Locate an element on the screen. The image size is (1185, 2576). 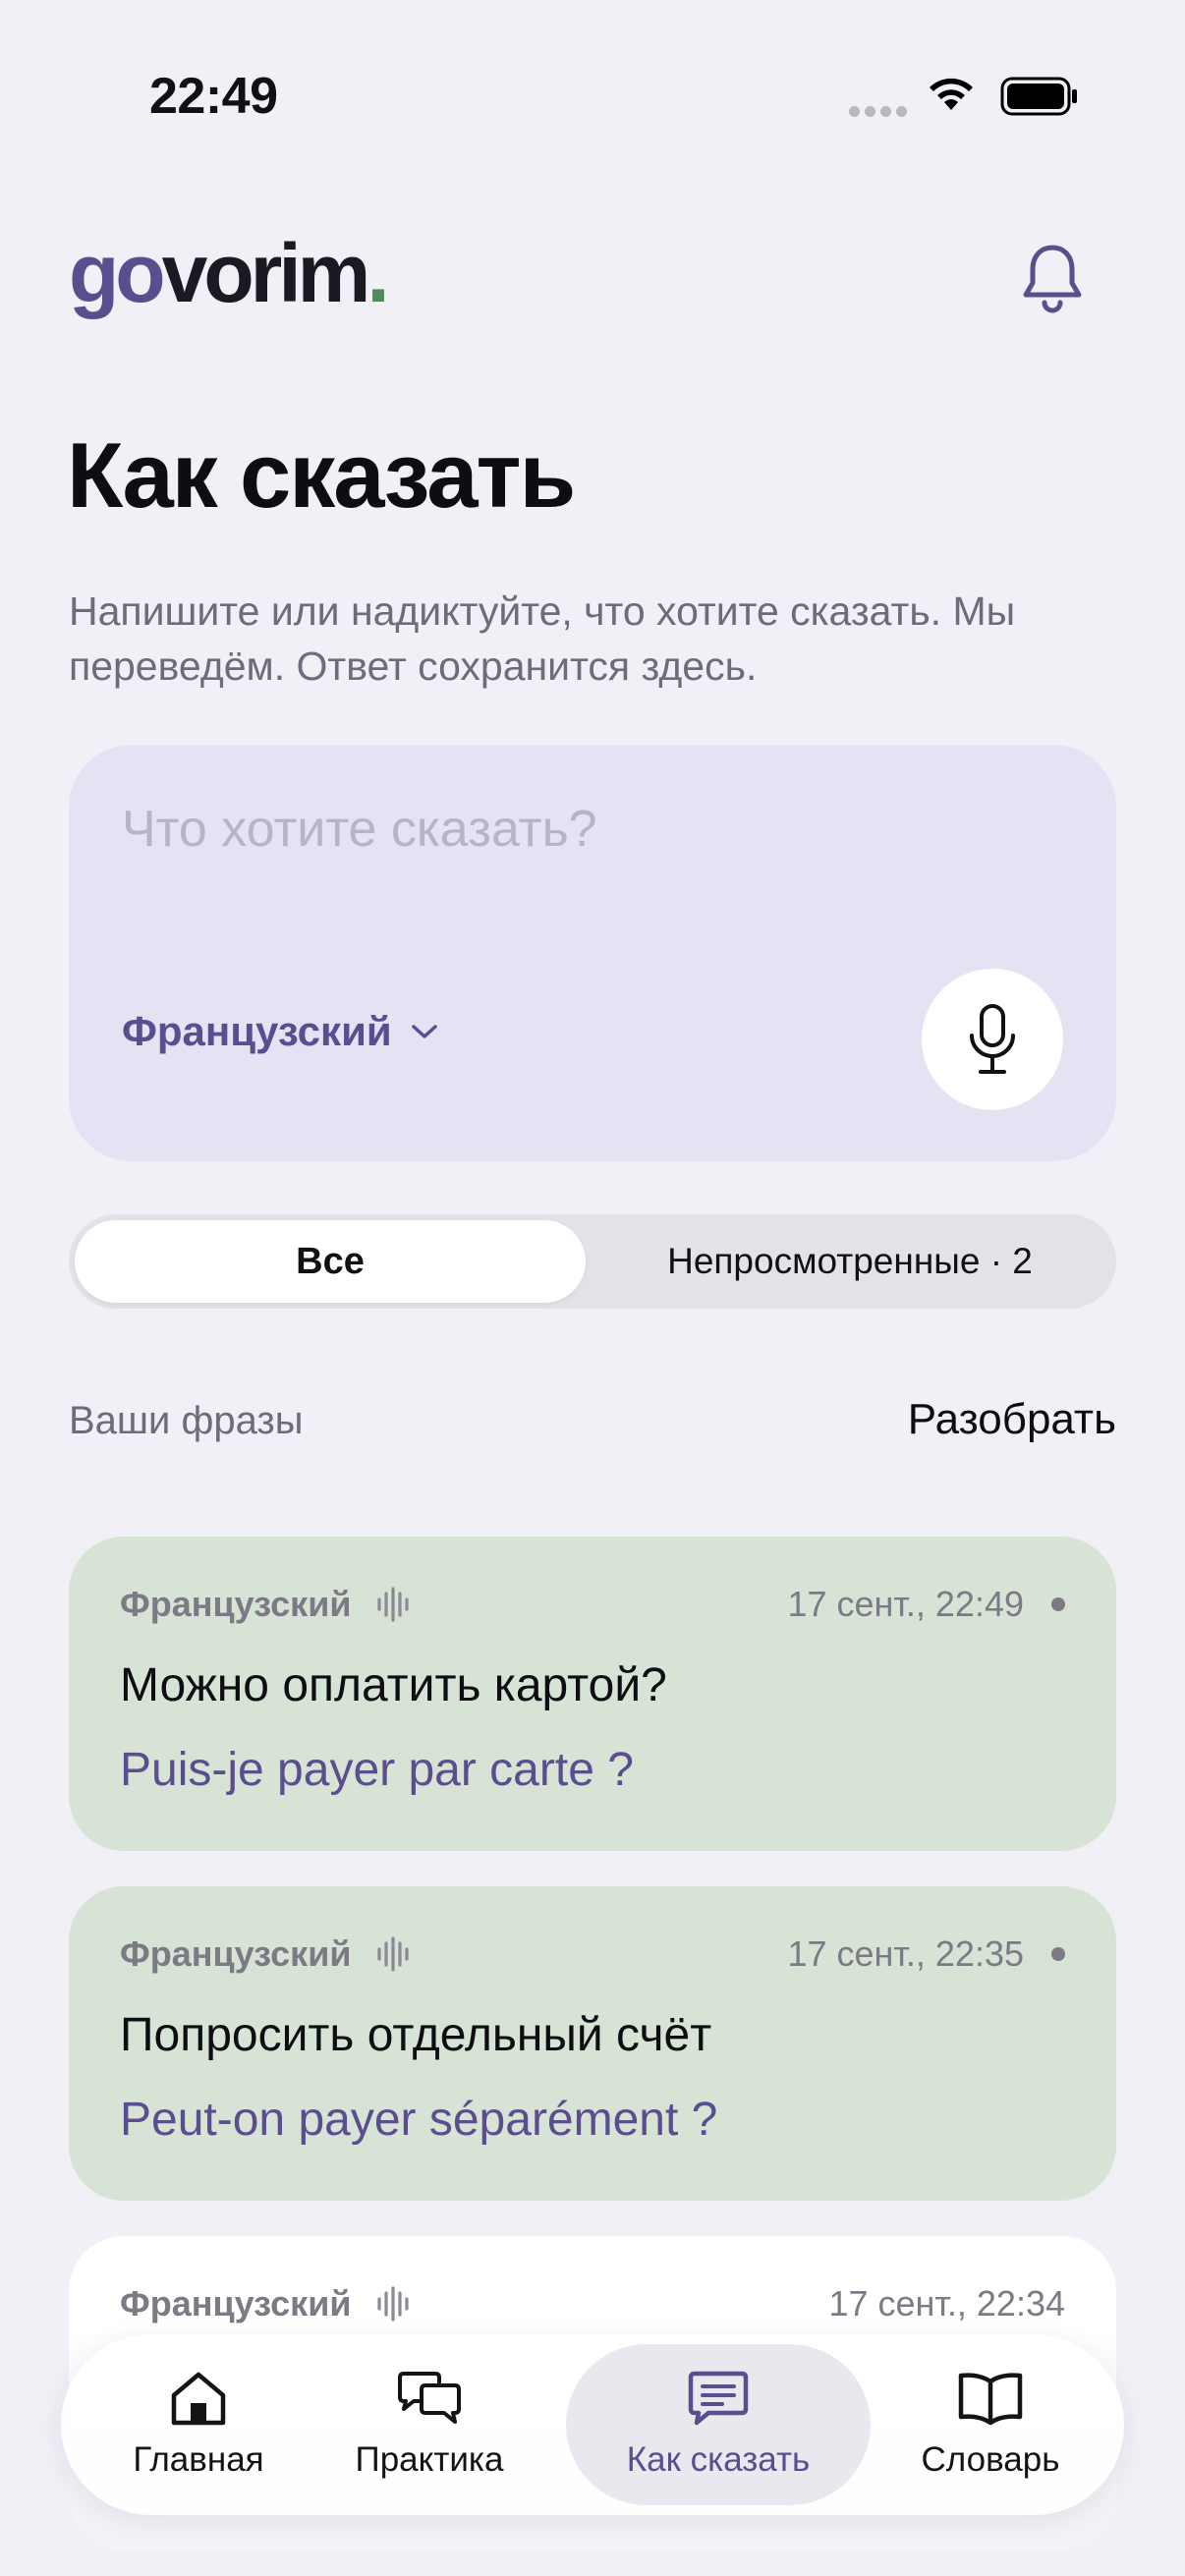
phrase-source: Попросить отдельный счёт is located at coordinates (416, 2035).